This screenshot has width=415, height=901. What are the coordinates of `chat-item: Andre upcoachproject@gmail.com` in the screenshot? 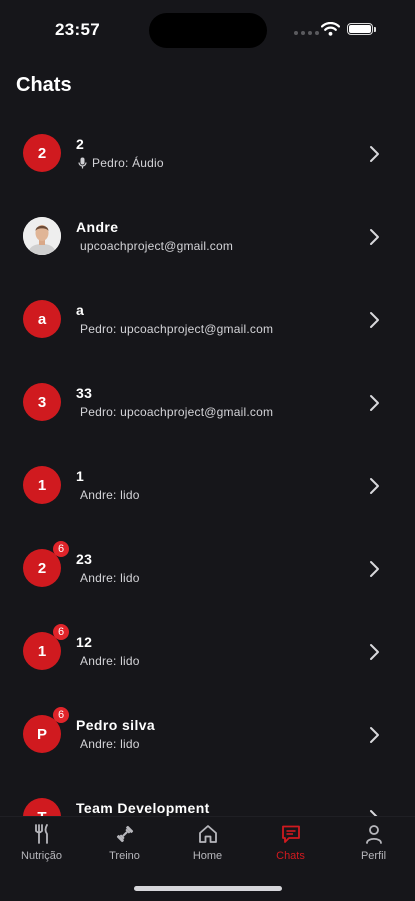 It's located at (207, 234).